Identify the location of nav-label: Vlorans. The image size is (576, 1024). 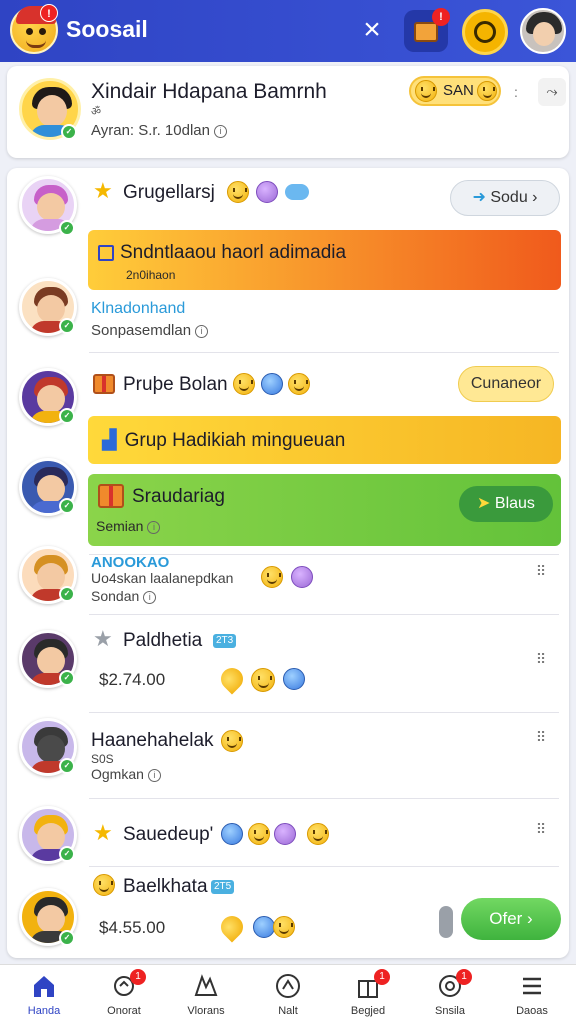
(206, 1011).